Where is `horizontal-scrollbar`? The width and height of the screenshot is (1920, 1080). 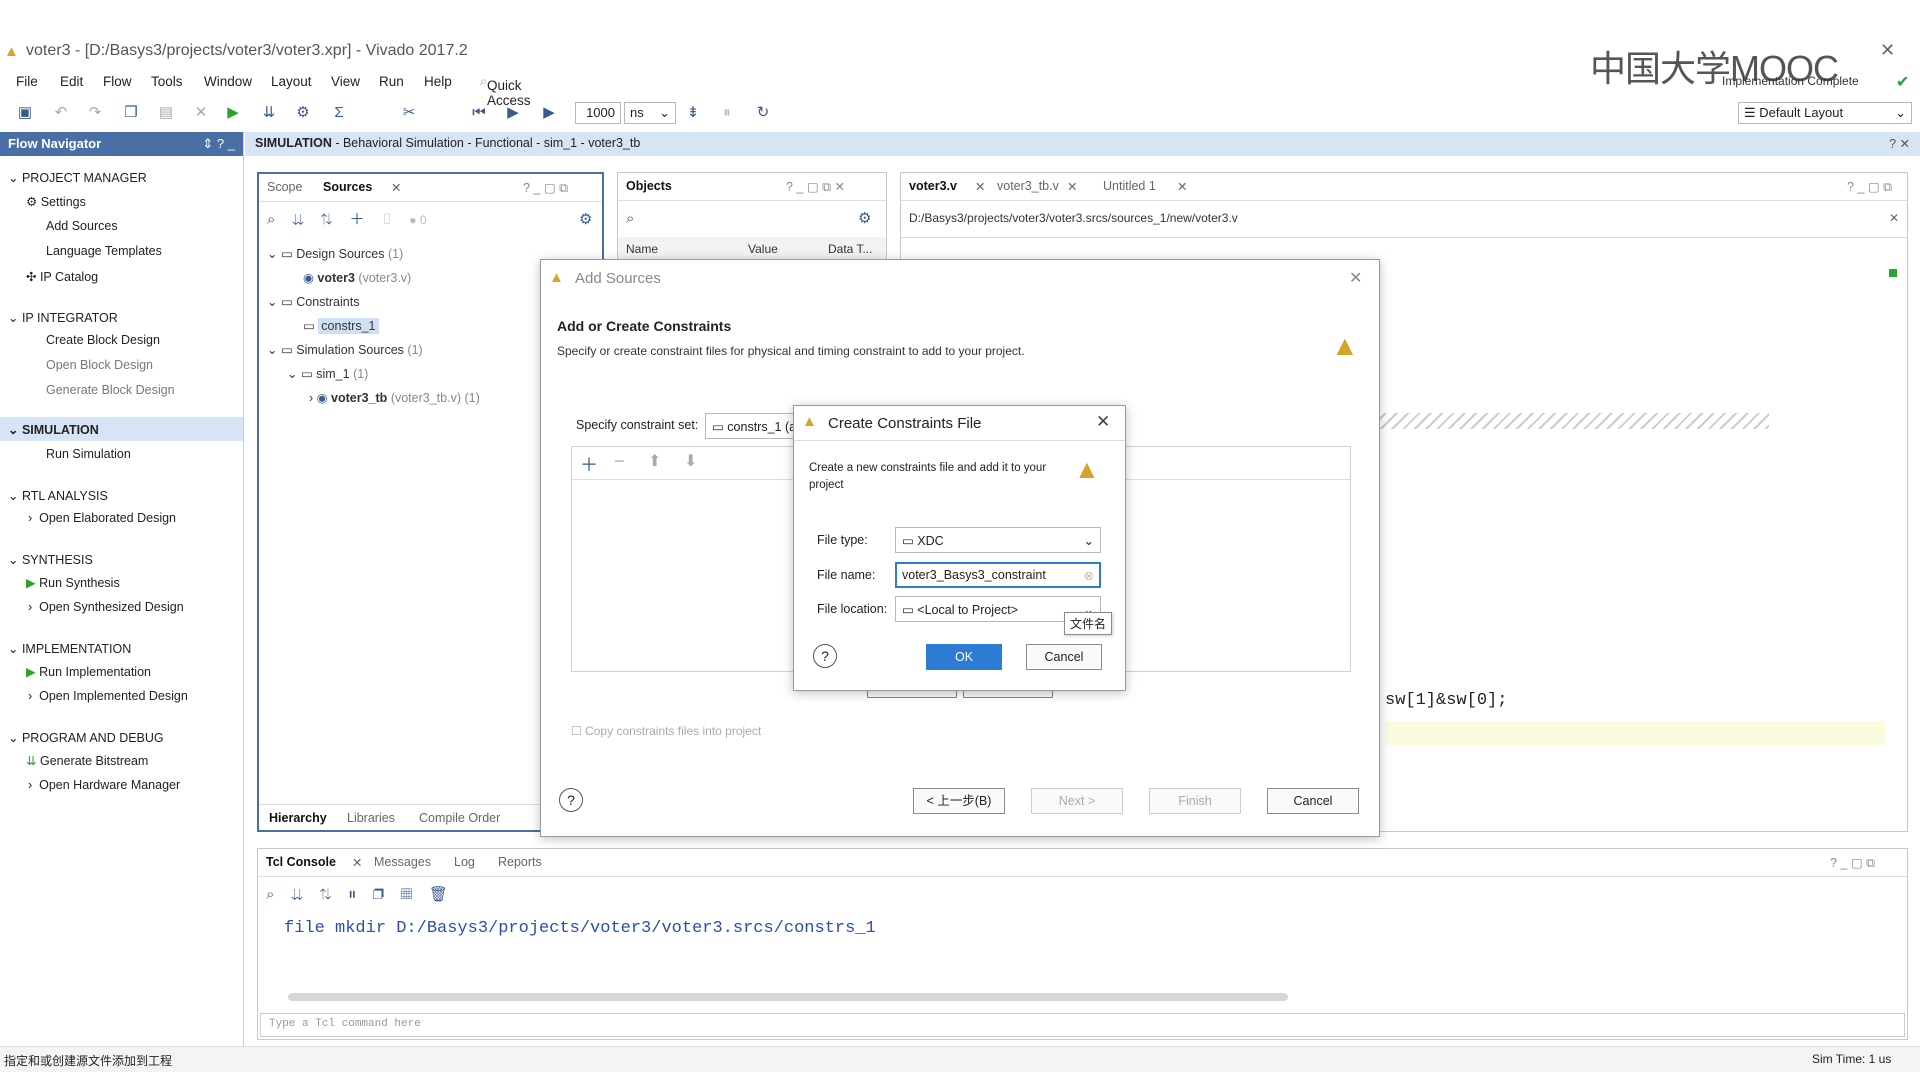 horizontal-scrollbar is located at coordinates (788, 997).